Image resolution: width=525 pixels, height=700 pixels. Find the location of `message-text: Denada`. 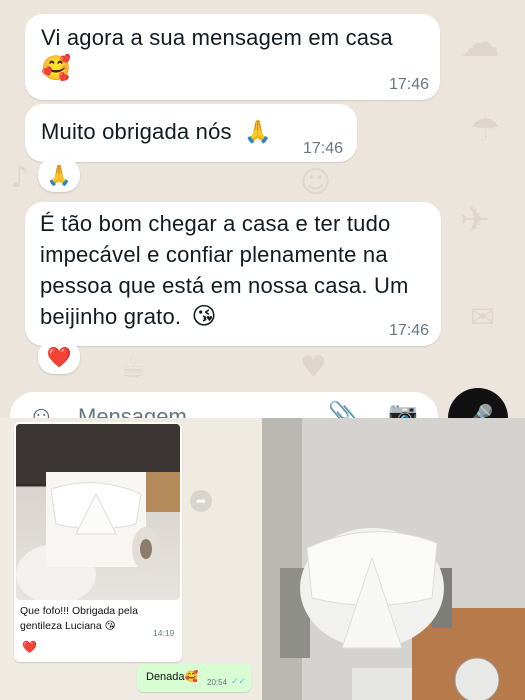

message-text: Denada is located at coordinates (165, 677).